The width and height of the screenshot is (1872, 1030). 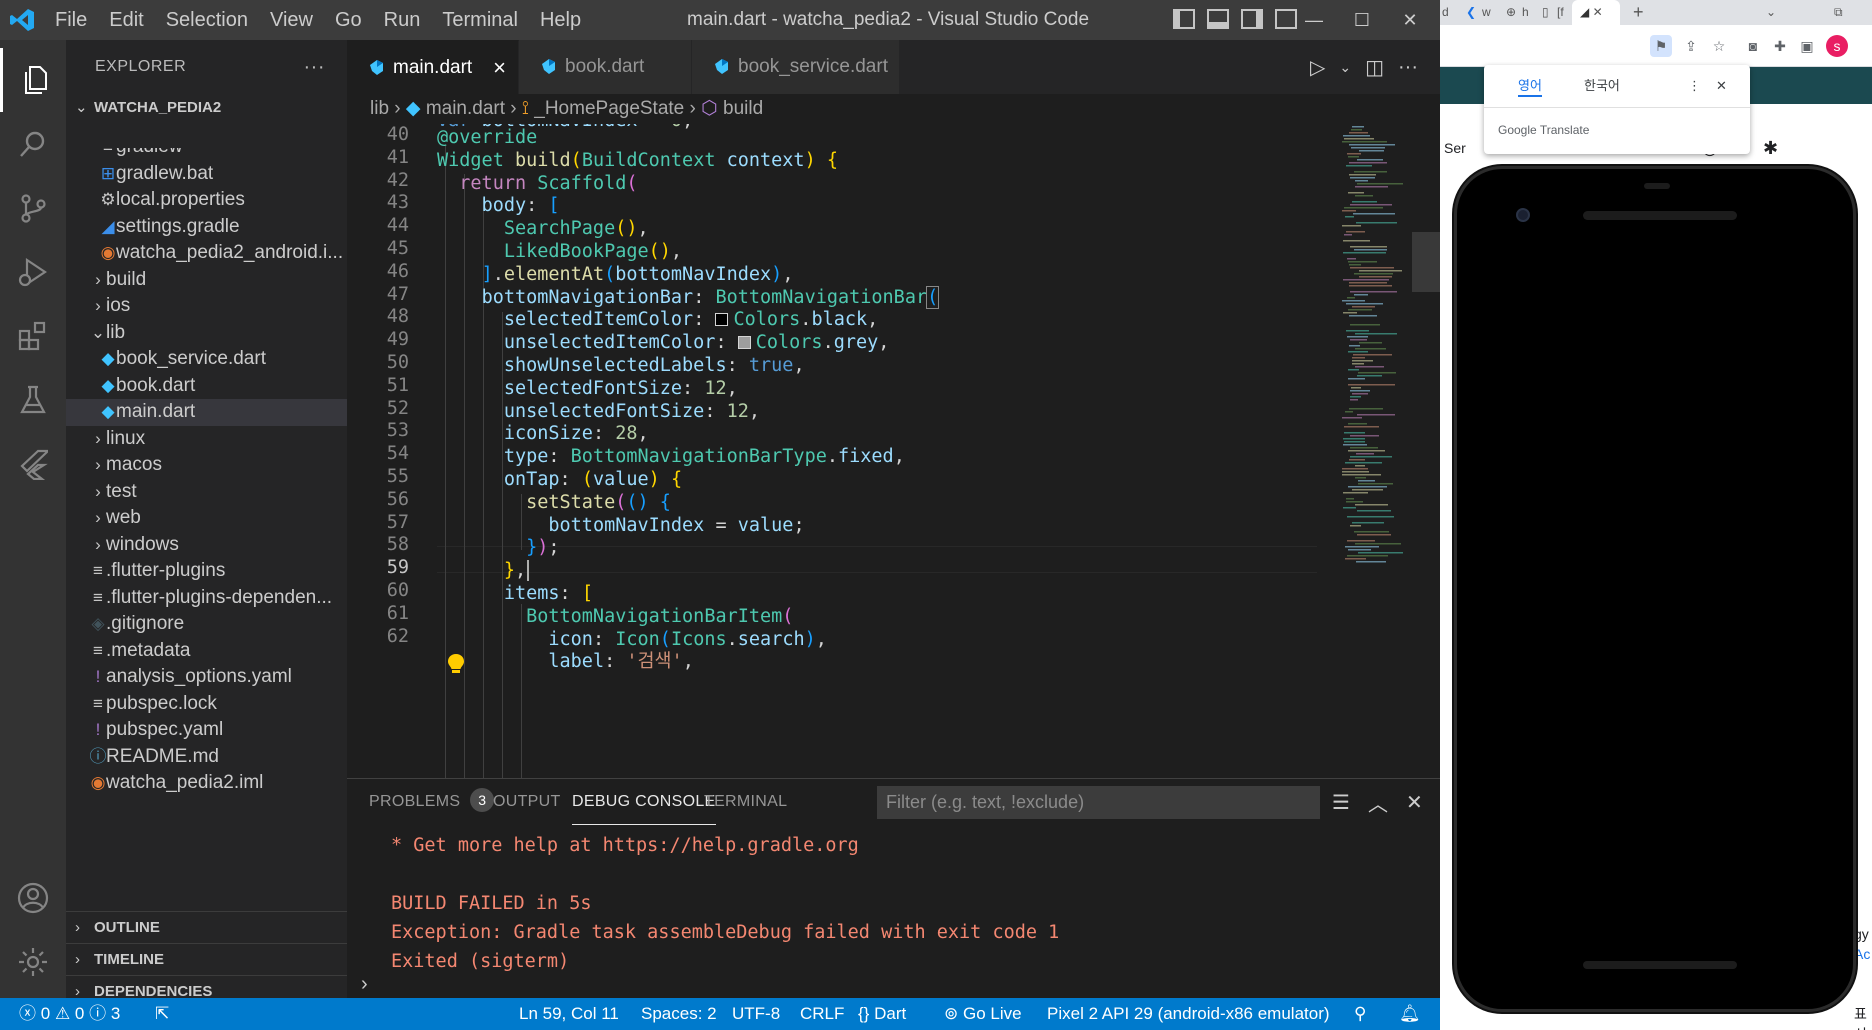 I want to click on tab-book-service-dart: book_service.dart, so click(x=796, y=67).